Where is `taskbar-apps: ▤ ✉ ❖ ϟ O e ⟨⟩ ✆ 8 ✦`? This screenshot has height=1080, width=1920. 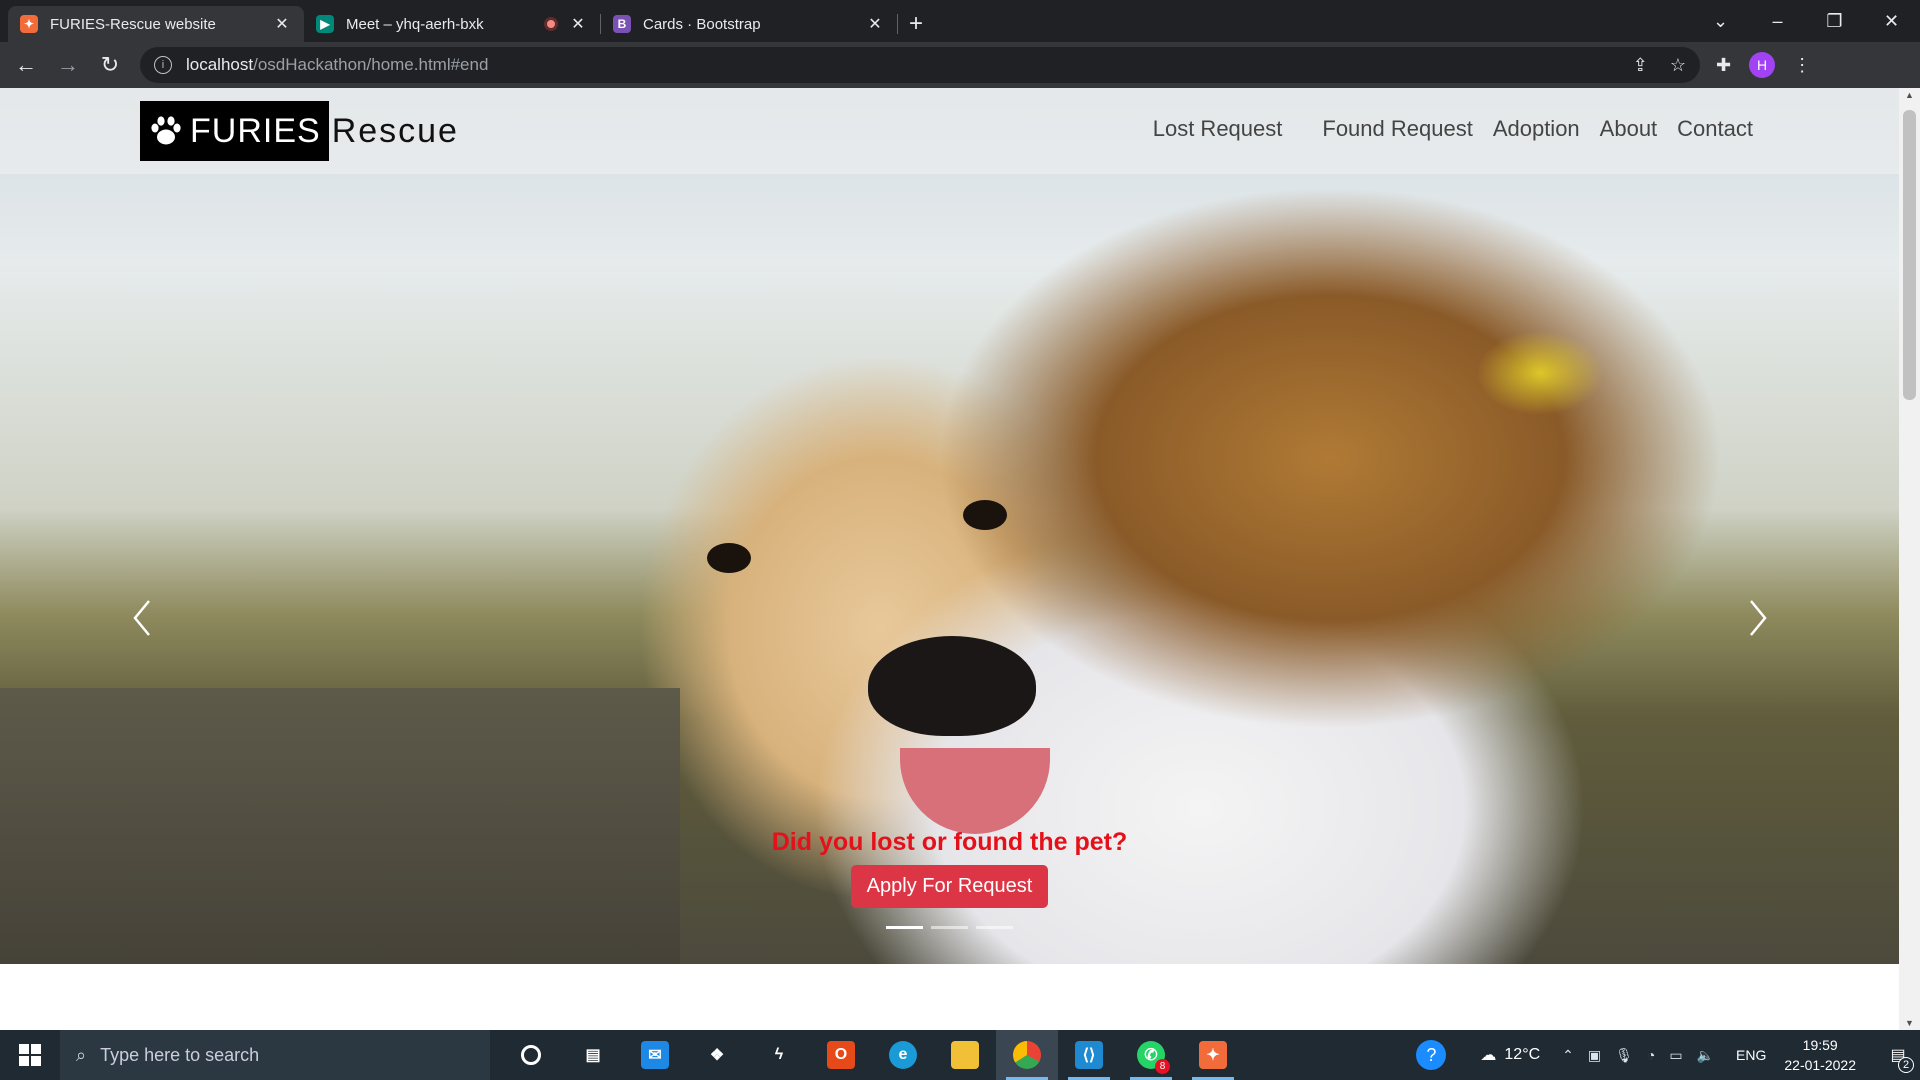 taskbar-apps: ▤ ✉ ❖ ϟ O e ⟨⟩ ✆ 8 ✦ is located at coordinates (872, 1055).